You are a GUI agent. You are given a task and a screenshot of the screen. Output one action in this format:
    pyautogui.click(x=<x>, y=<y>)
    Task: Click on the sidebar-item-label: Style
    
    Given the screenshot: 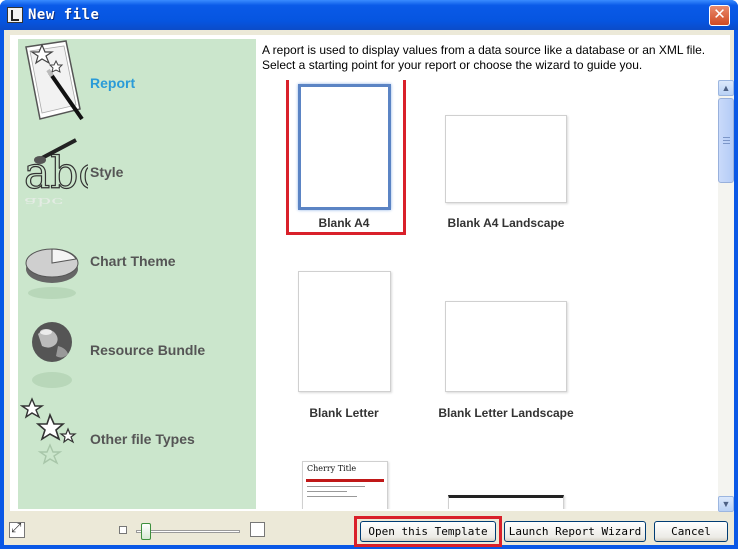 What is the action you would take?
    pyautogui.click(x=107, y=172)
    